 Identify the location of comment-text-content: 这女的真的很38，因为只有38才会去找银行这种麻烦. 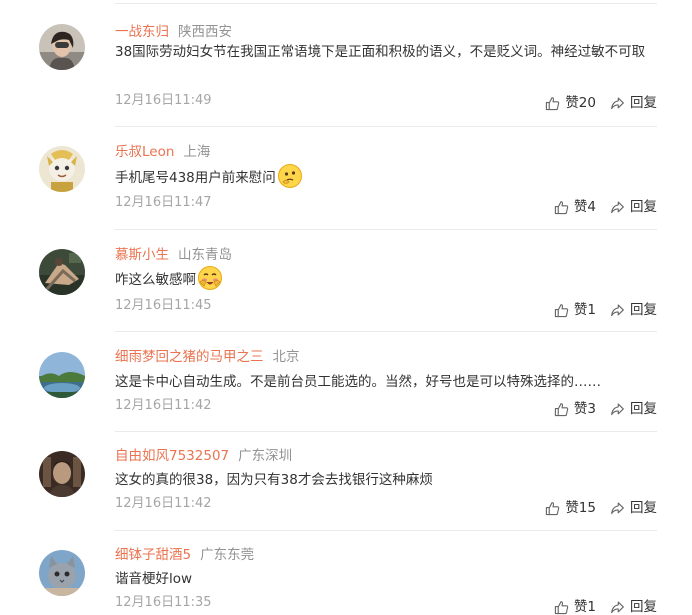
(274, 480).